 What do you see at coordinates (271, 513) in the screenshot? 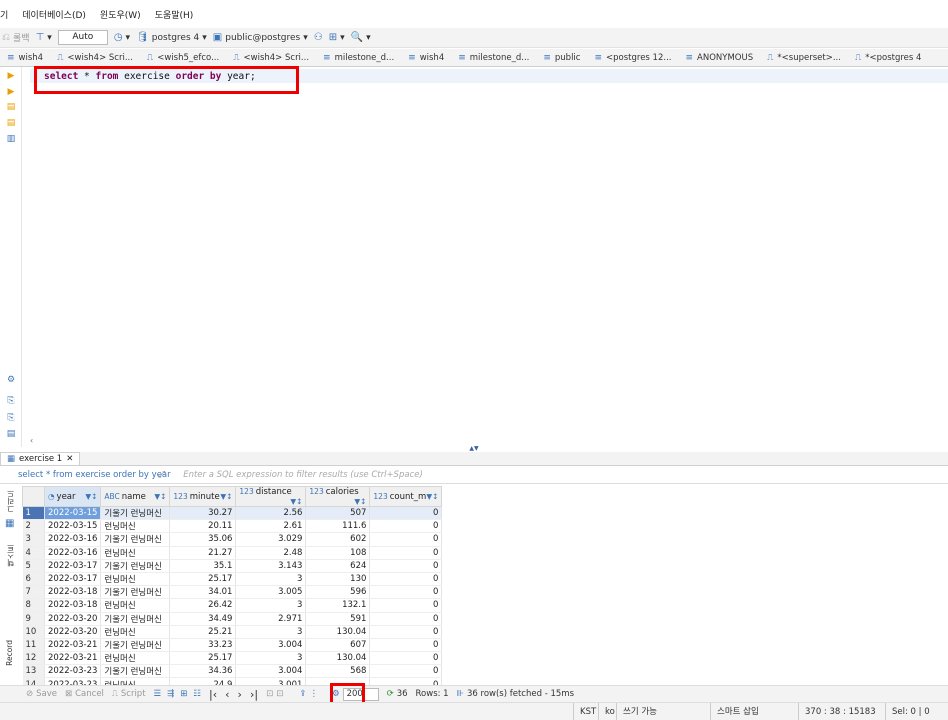
I see `table-cell: 2.56` at bounding box center [271, 513].